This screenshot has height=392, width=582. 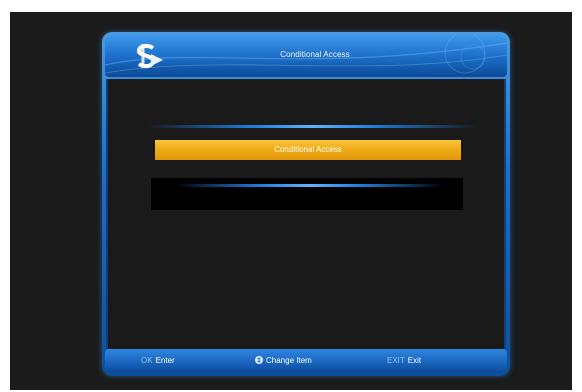 I want to click on window-header: Conditional Access, so click(x=306, y=56).